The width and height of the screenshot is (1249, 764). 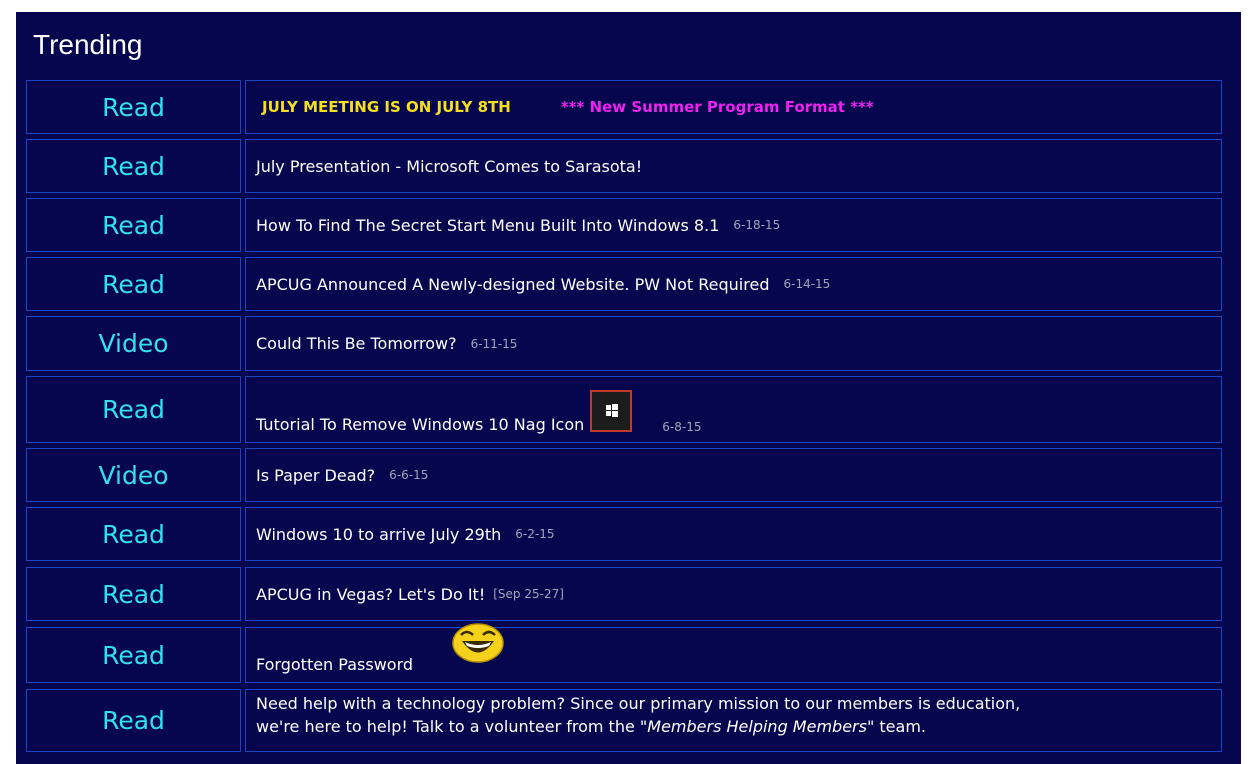 I want to click on date-label: 6-8-15, so click(x=682, y=427).